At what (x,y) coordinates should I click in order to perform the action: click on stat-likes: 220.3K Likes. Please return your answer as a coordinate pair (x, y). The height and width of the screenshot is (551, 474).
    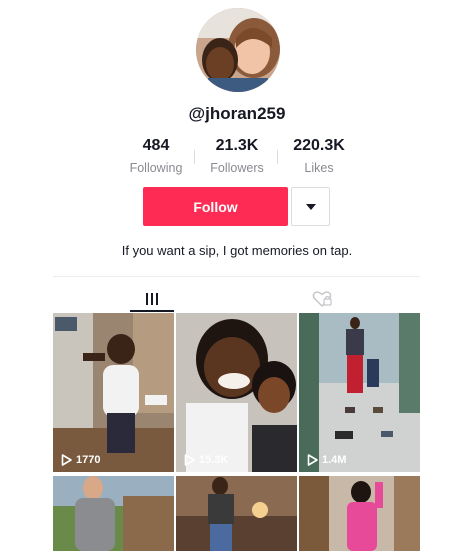
    Looking at the image, I should click on (319, 156).